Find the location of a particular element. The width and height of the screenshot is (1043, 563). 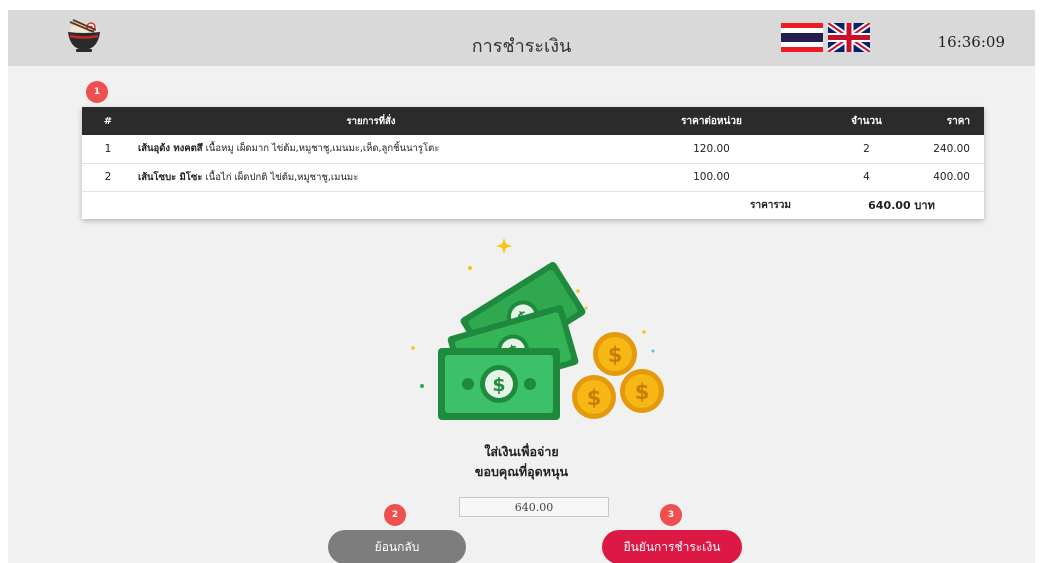

clock-time: 16:36:09 is located at coordinates (971, 42).